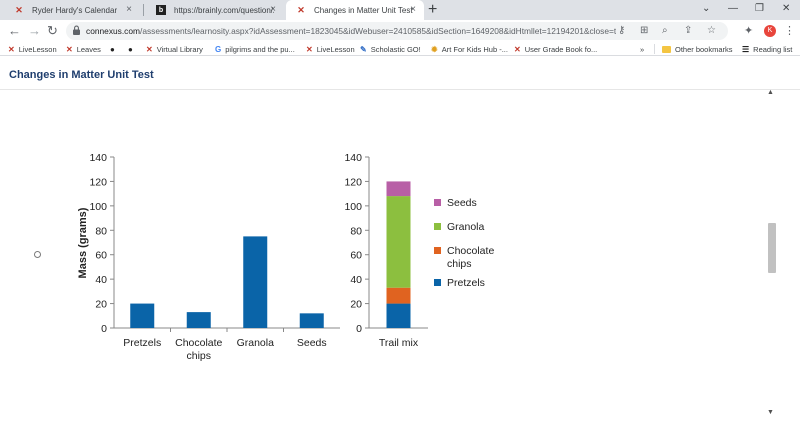 This screenshot has width=800, height=426. What do you see at coordinates (704, 49) in the screenshot?
I see `other-bookmarks-label: Other bookmarks` at bounding box center [704, 49].